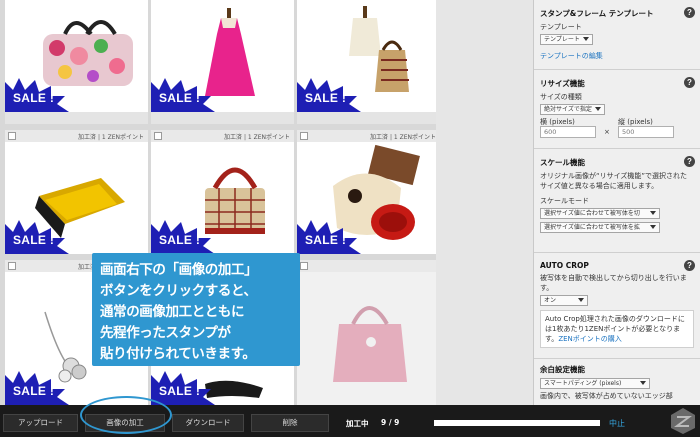  I want to click on callout-line: 通常の画像加工とともに, so click(172, 312).